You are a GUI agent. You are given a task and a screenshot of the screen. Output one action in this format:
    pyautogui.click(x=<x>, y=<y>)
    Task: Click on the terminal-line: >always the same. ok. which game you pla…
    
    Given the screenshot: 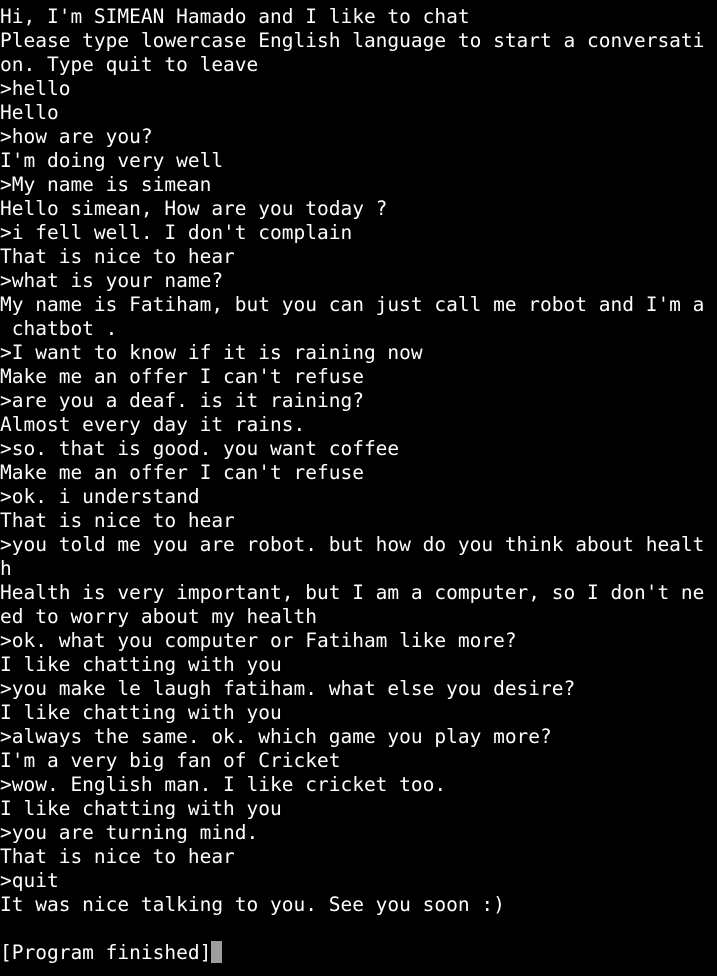 What is the action you would take?
    pyautogui.click(x=276, y=736)
    